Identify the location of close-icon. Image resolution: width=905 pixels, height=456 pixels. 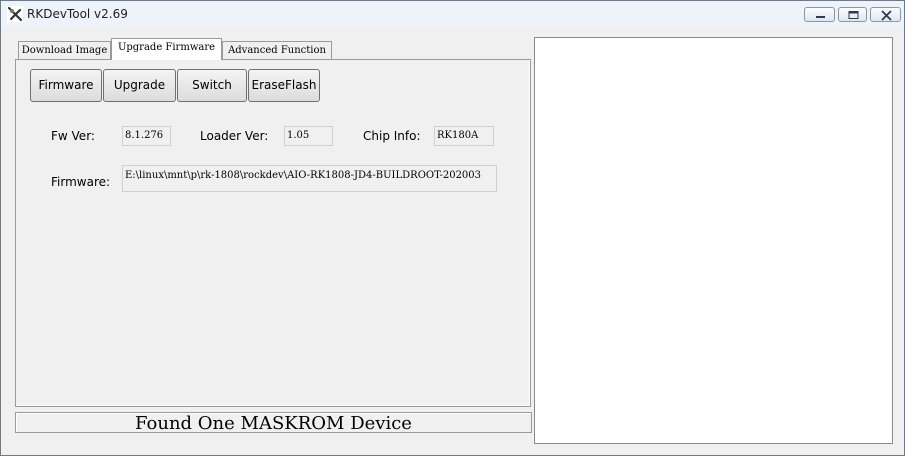
(886, 15).